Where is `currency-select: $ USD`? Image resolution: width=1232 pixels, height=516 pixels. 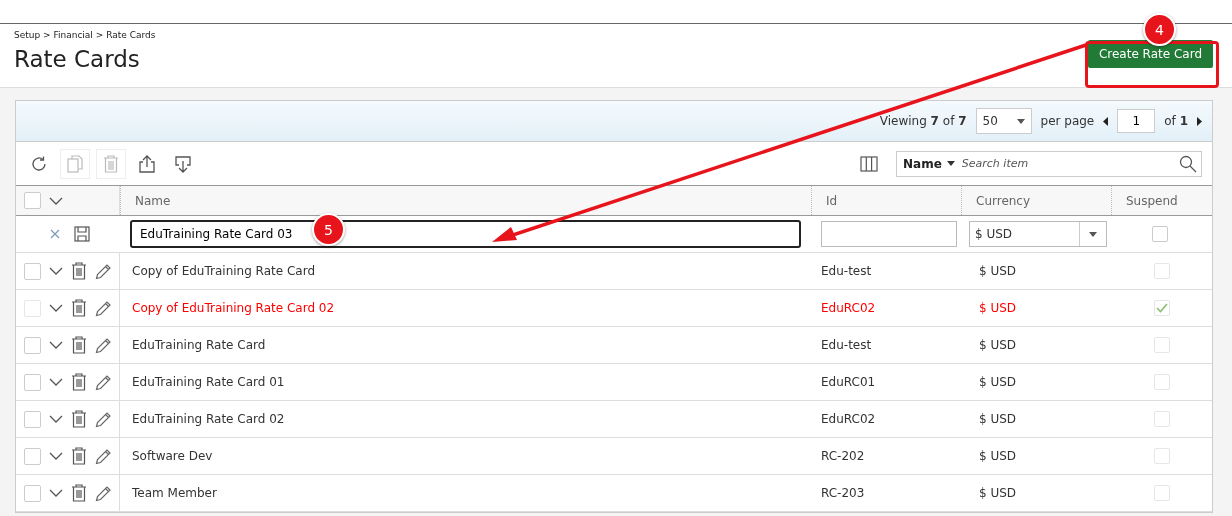
currency-select: $ USD is located at coordinates (1038, 234).